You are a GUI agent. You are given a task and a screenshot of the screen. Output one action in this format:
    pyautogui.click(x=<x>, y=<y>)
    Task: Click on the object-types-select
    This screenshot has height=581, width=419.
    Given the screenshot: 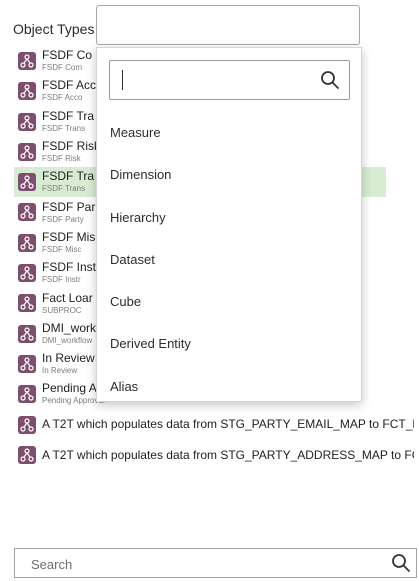 What is the action you would take?
    pyautogui.click(x=228, y=25)
    